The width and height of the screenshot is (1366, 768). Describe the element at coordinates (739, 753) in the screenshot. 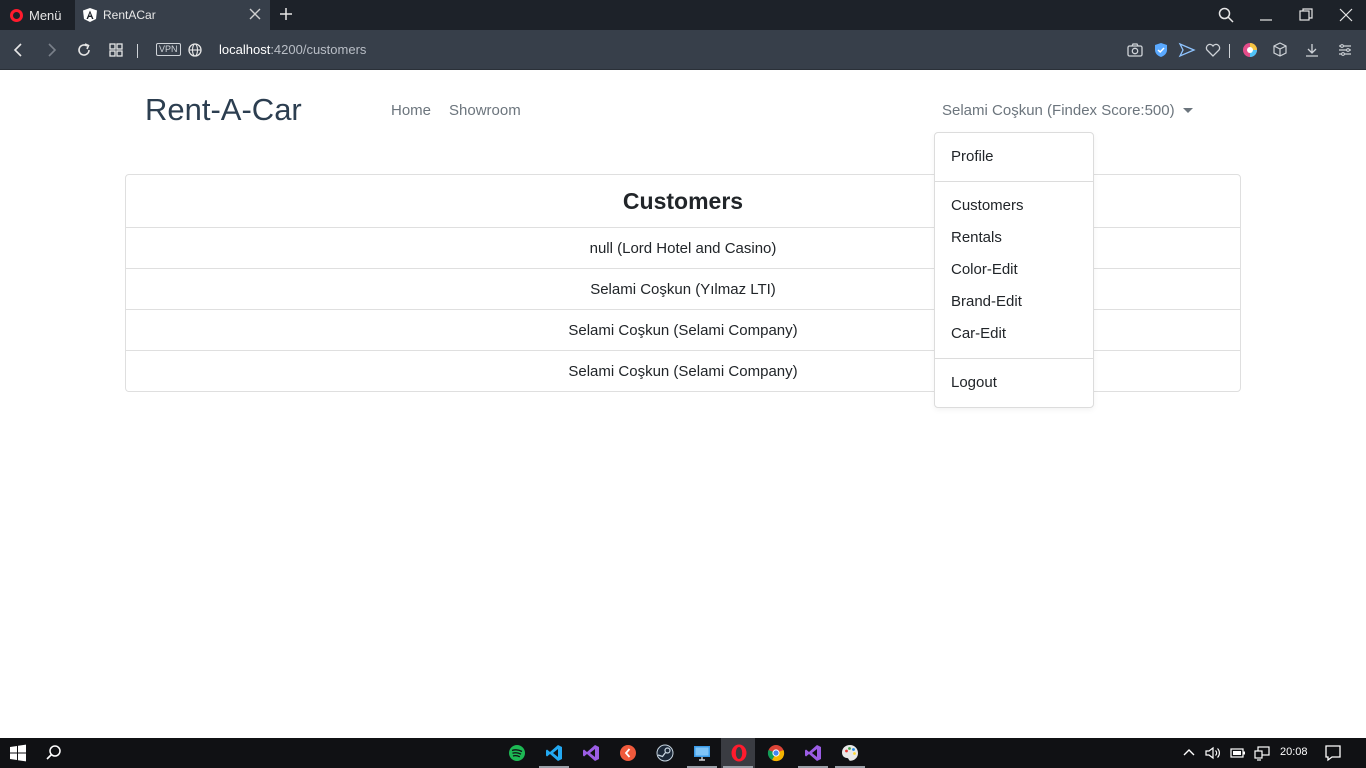

I see `opera-icon` at that location.